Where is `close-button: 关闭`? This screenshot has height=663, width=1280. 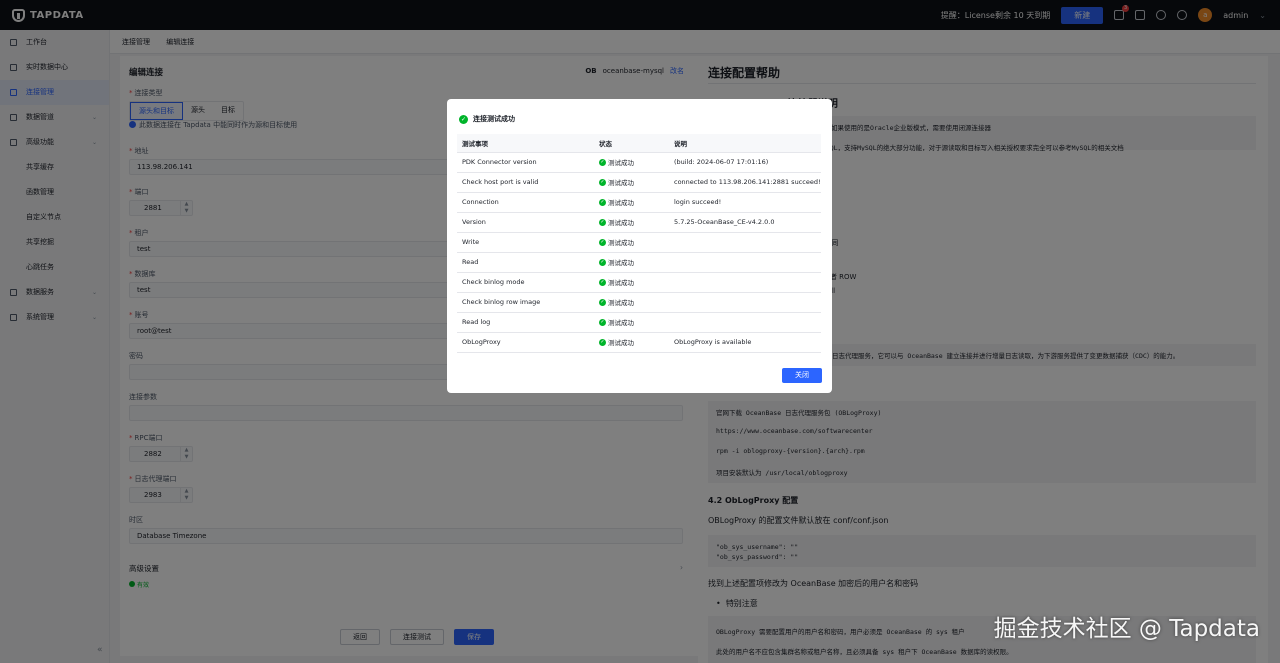
close-button: 关闭 is located at coordinates (802, 375).